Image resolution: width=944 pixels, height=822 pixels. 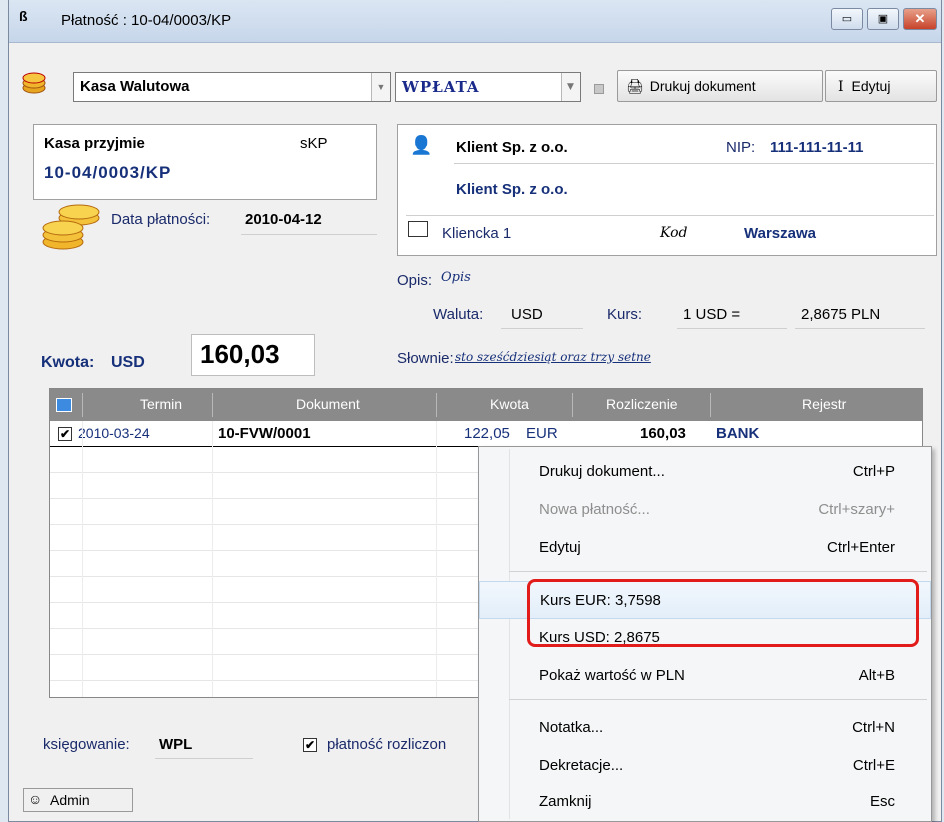 I want to click on row-document: 10-FVW/0001, so click(x=264, y=433).